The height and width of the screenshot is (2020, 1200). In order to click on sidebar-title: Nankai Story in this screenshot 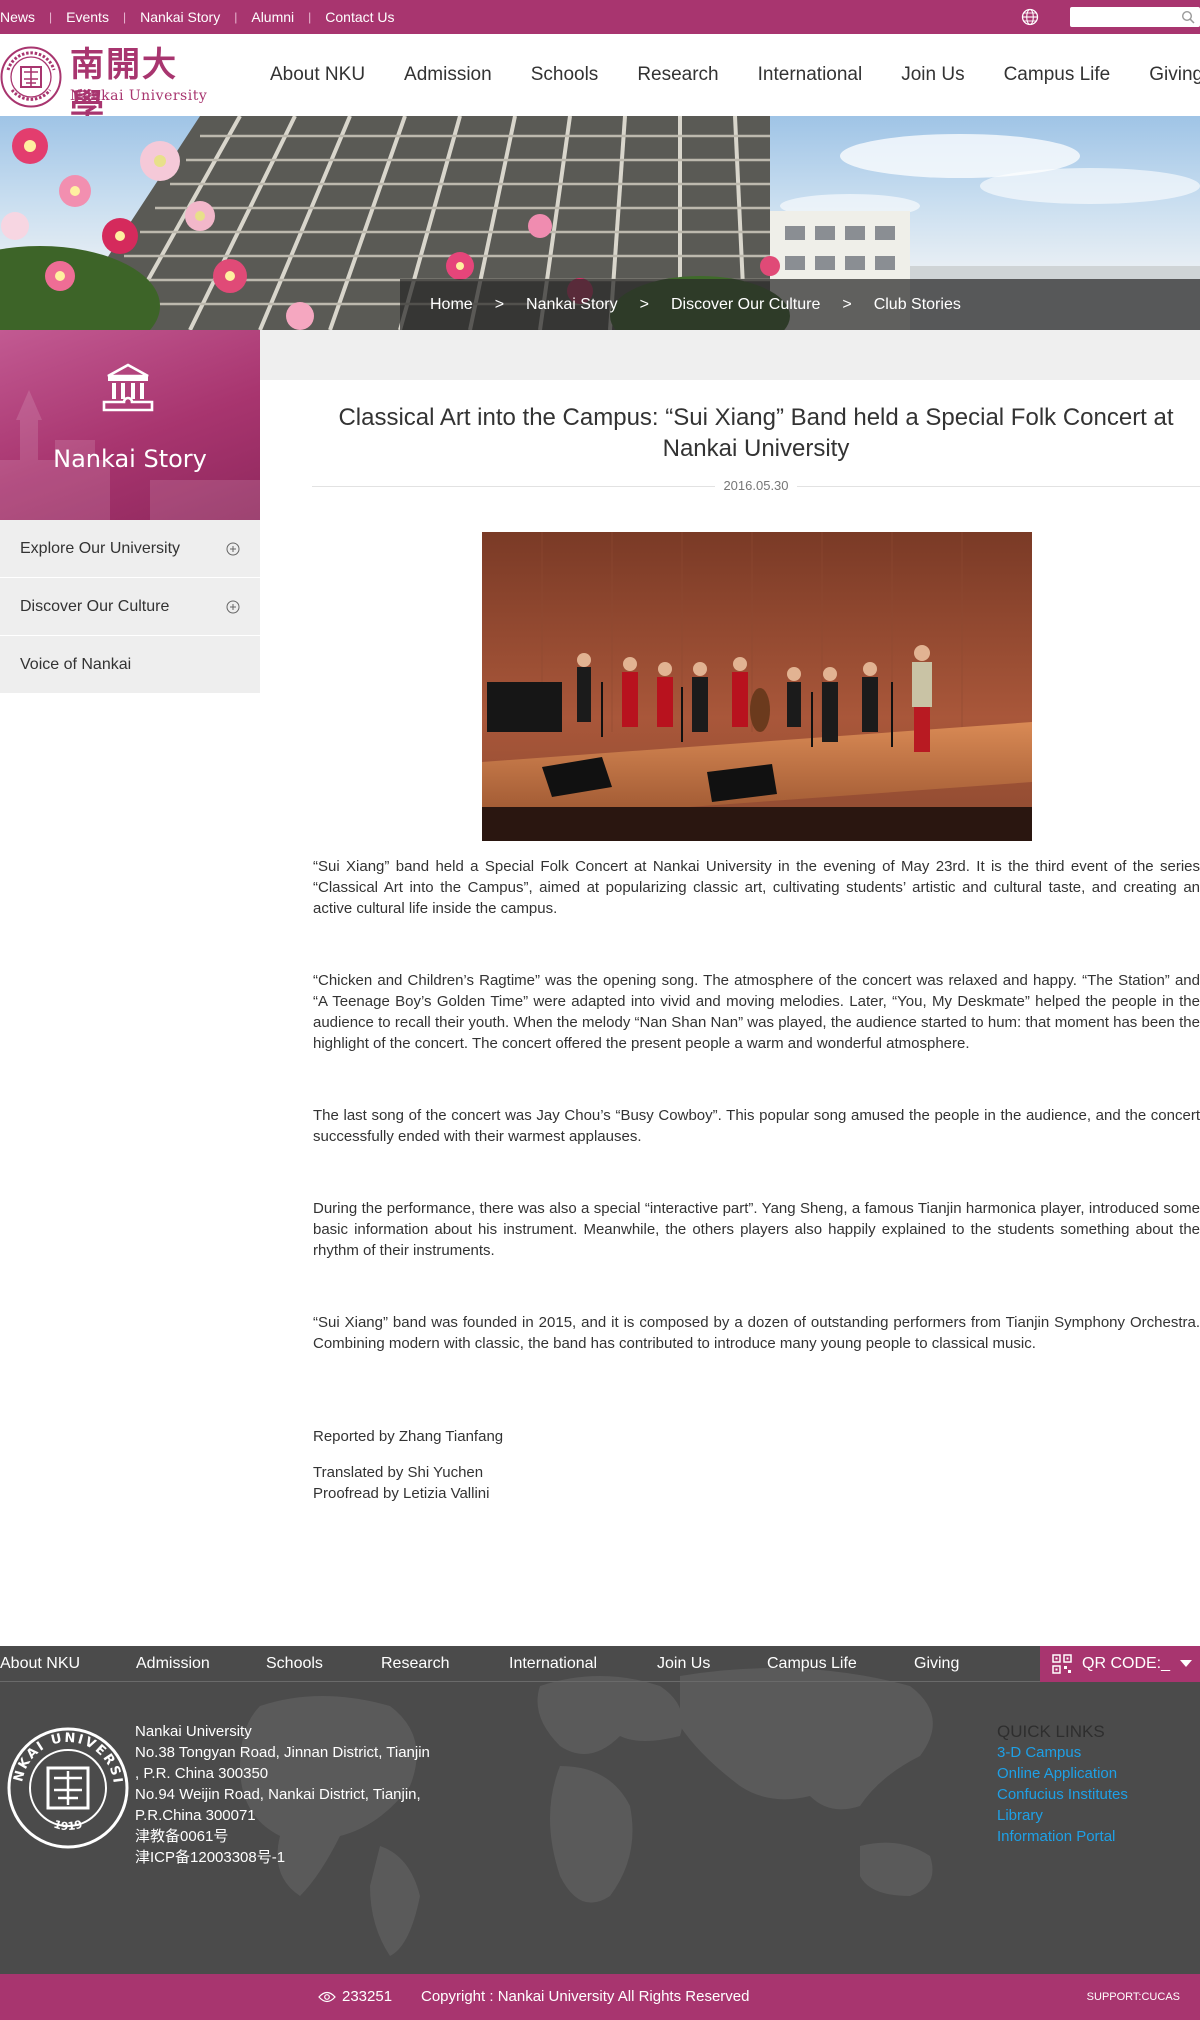, I will do `click(130, 459)`.